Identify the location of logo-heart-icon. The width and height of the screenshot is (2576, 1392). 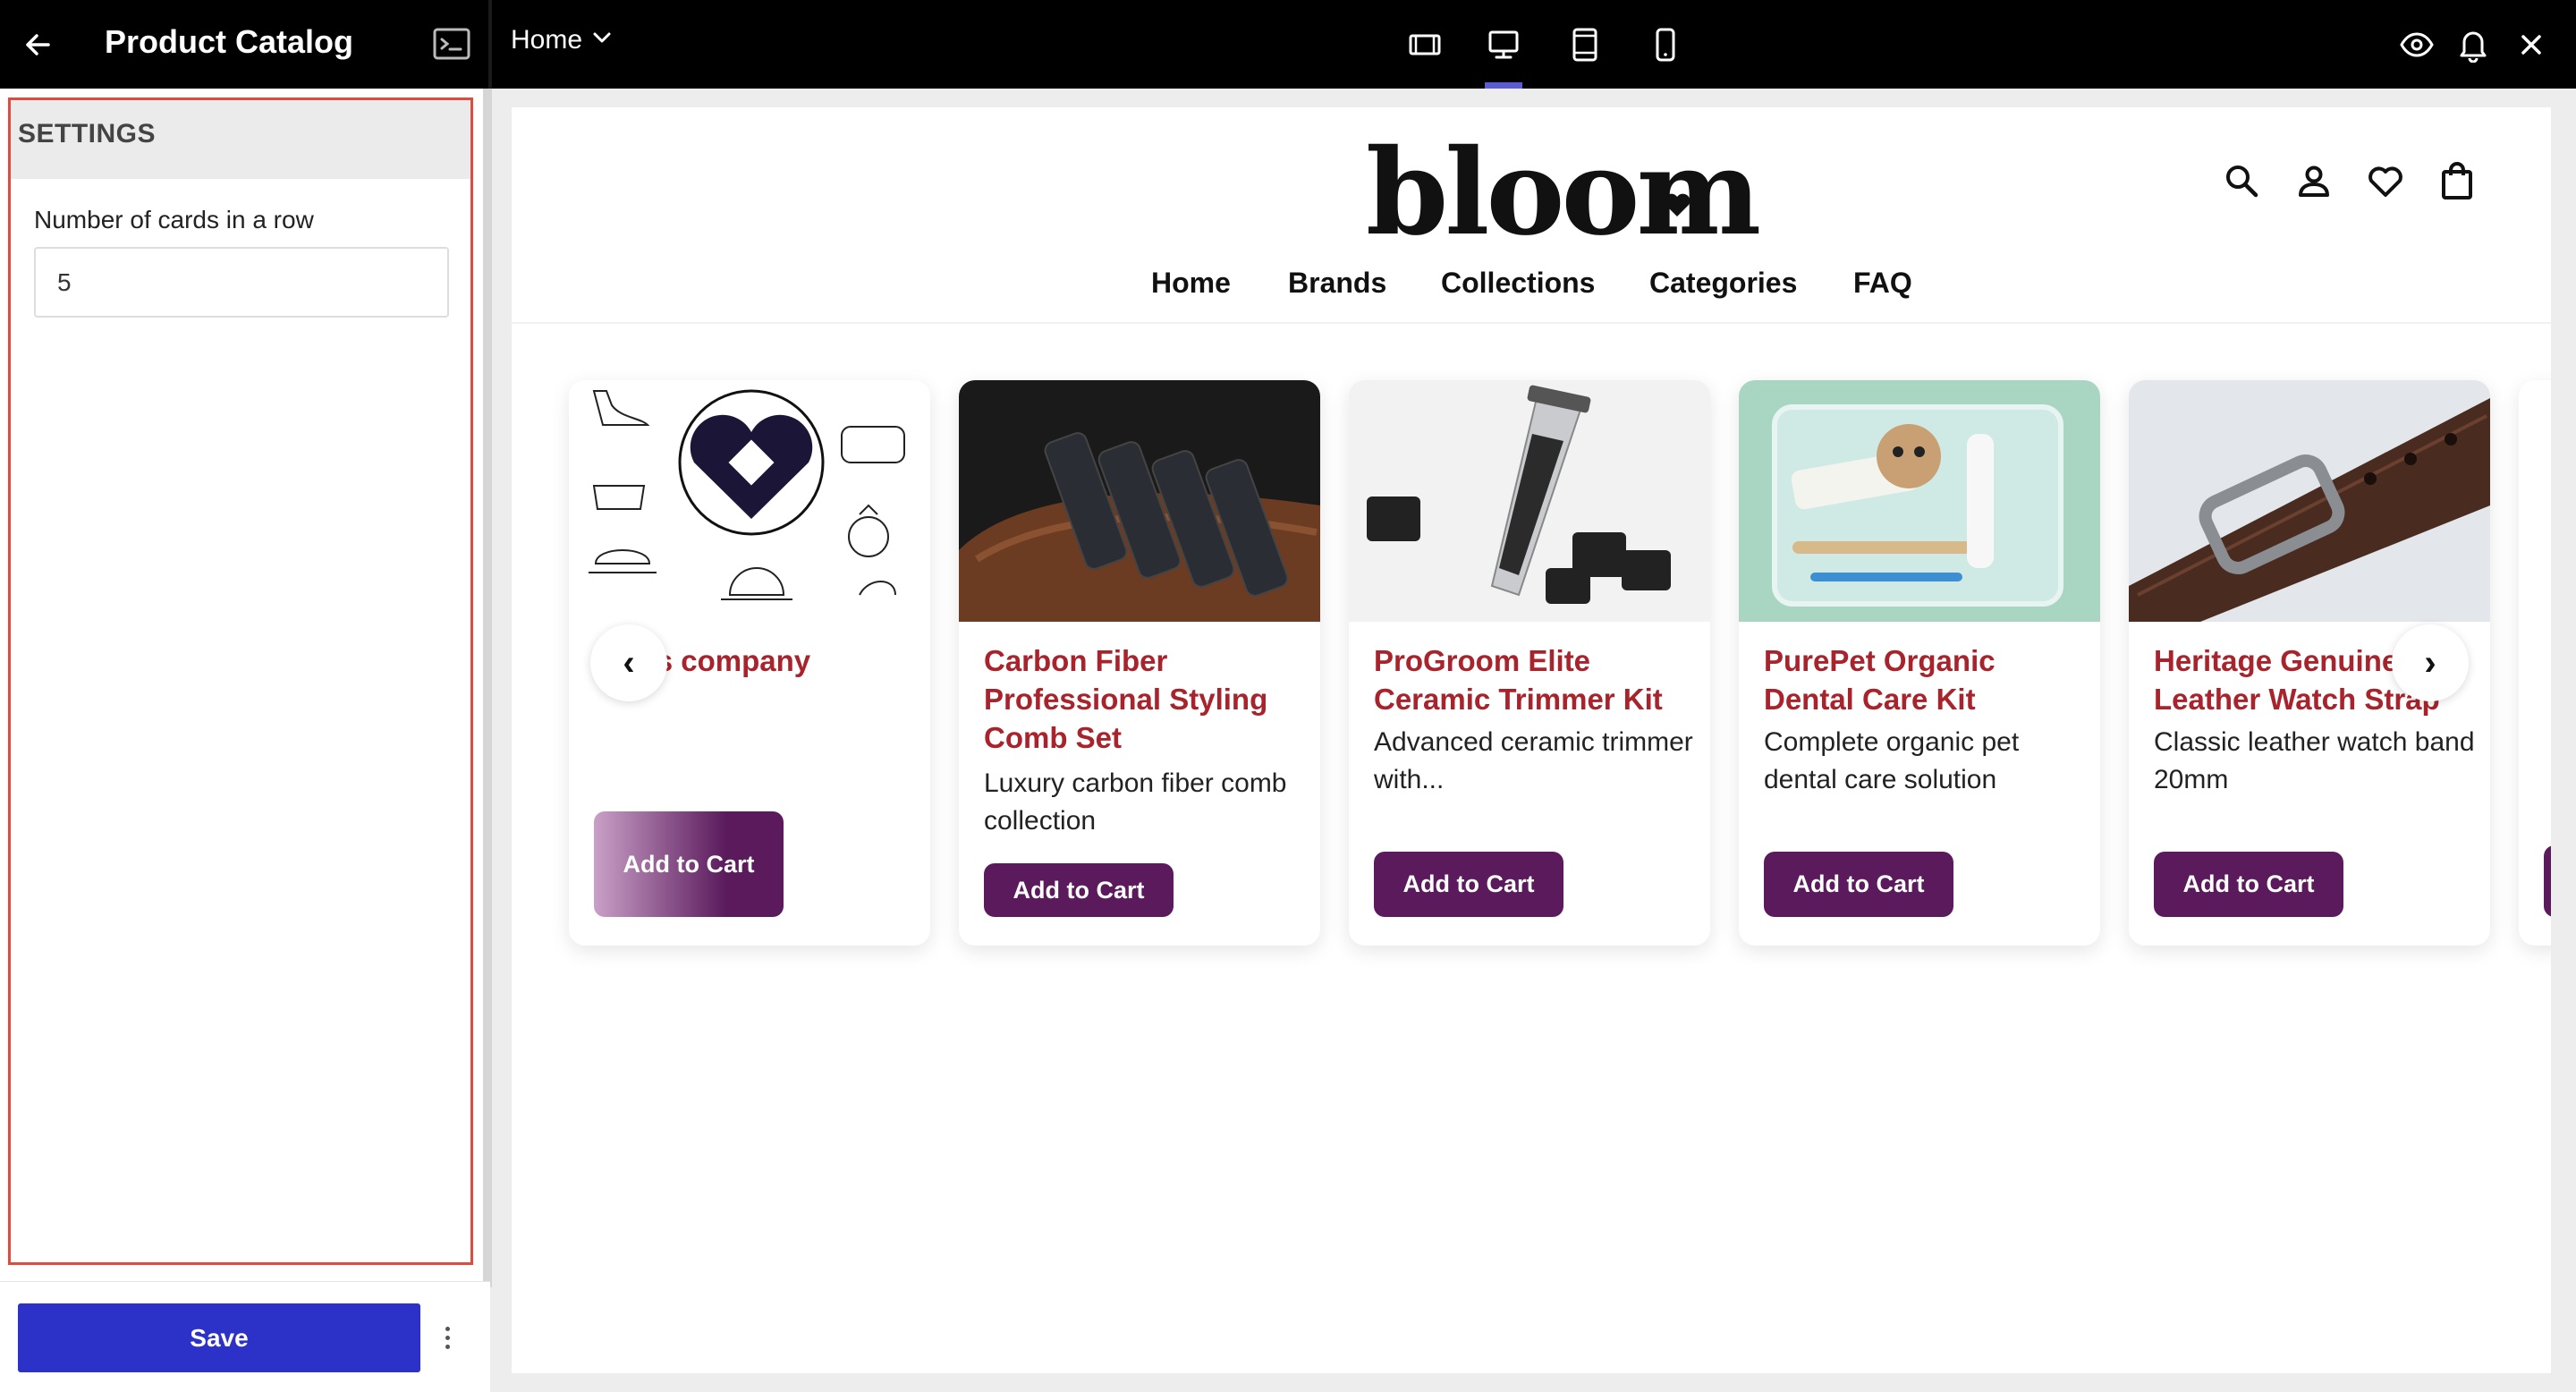
(1677, 207).